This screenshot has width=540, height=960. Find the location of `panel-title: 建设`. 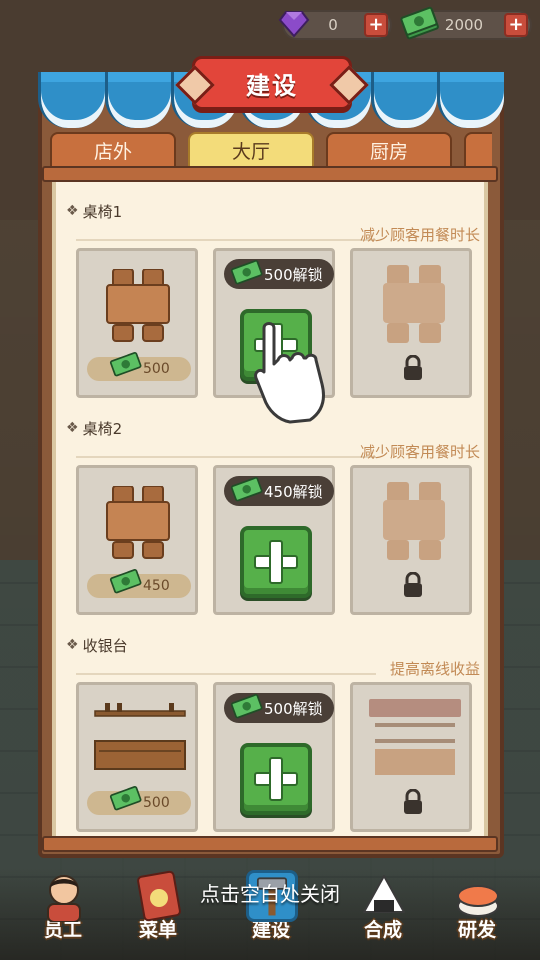

panel-title: 建设 is located at coordinates (272, 83).